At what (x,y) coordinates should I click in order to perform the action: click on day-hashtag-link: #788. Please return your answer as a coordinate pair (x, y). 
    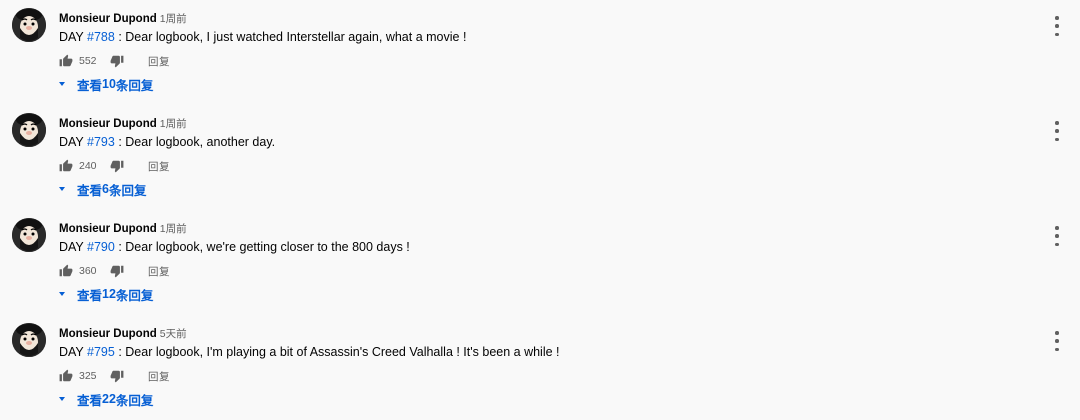
    Looking at the image, I should click on (101, 37).